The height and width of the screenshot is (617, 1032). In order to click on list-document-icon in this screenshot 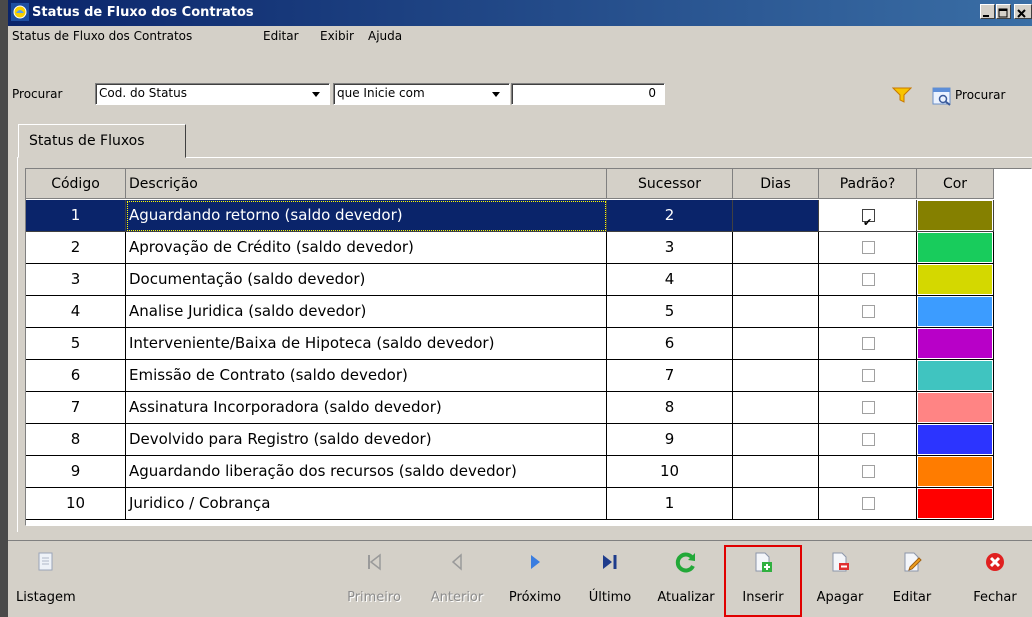, I will do `click(46, 562)`.